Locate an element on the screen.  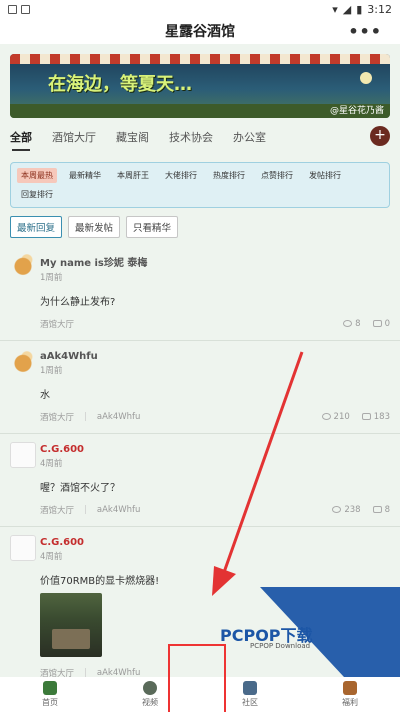
comment-count: 8 is located at coordinates (381, 510).